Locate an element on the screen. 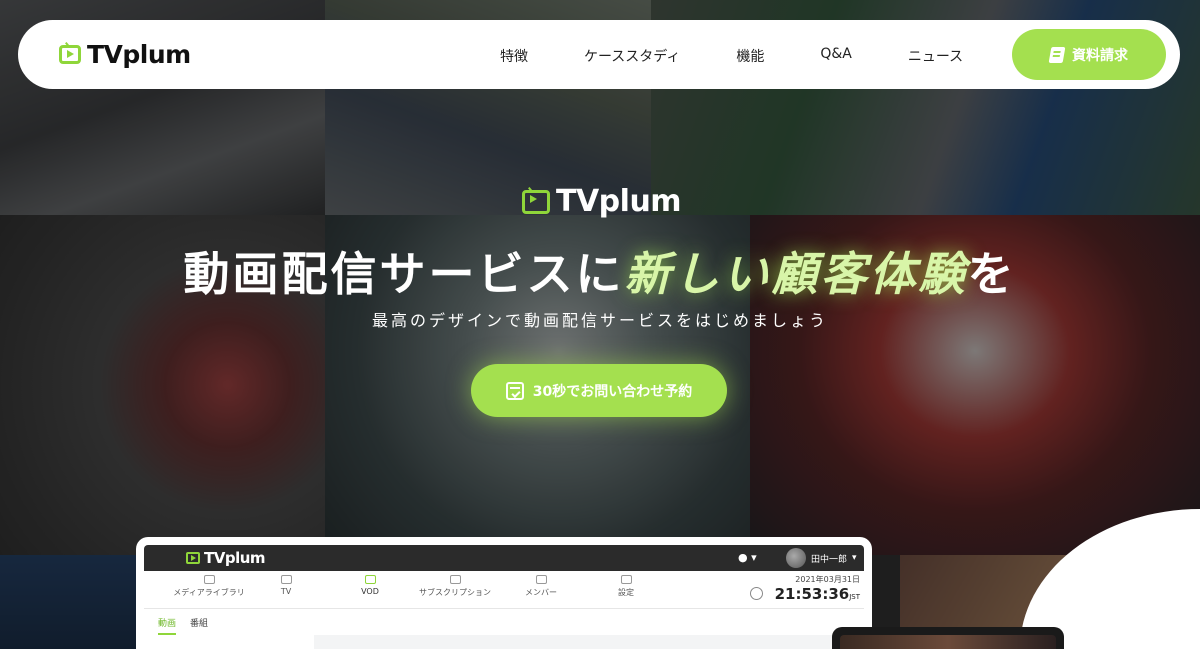  nav-qa: Q&A is located at coordinates (836, 56).